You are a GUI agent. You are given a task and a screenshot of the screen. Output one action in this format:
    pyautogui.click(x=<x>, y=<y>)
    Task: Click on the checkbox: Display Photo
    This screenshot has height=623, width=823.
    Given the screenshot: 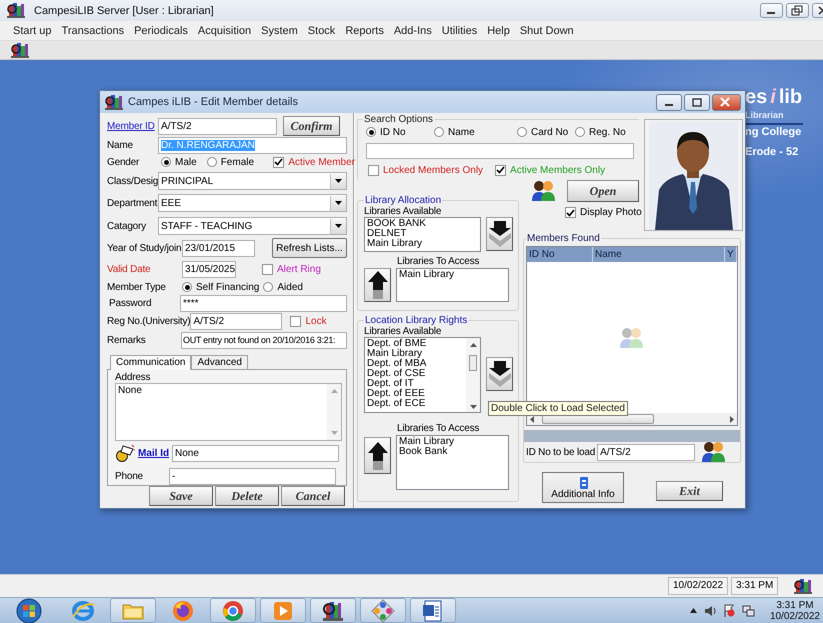 What is the action you would take?
    pyautogui.click(x=603, y=212)
    